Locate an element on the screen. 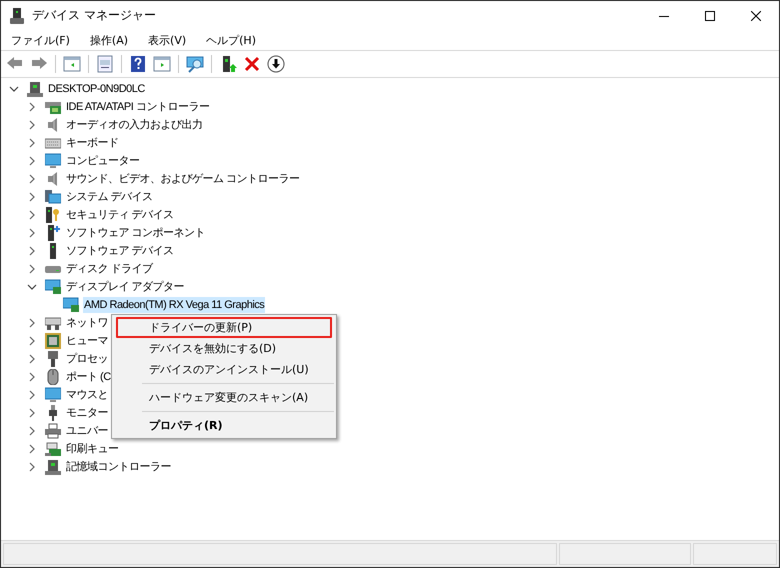 The height and width of the screenshot is (568, 780). component-icon is located at coordinates (53, 233).